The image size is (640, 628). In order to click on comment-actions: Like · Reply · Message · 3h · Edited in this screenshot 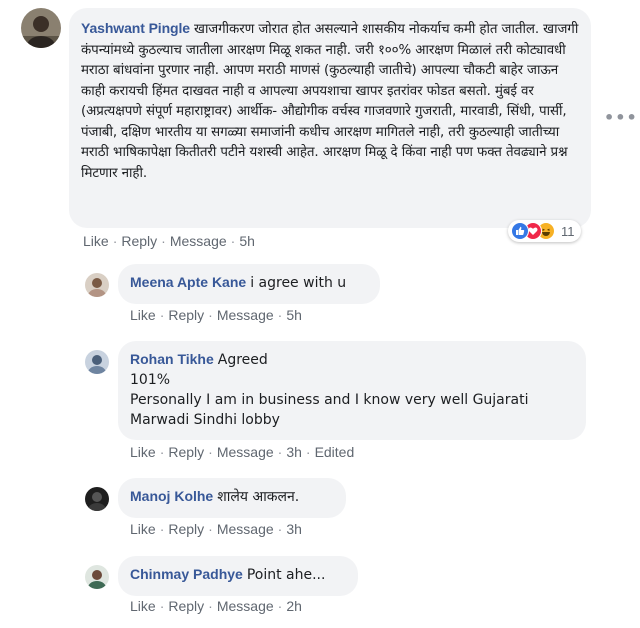, I will do `click(242, 452)`.